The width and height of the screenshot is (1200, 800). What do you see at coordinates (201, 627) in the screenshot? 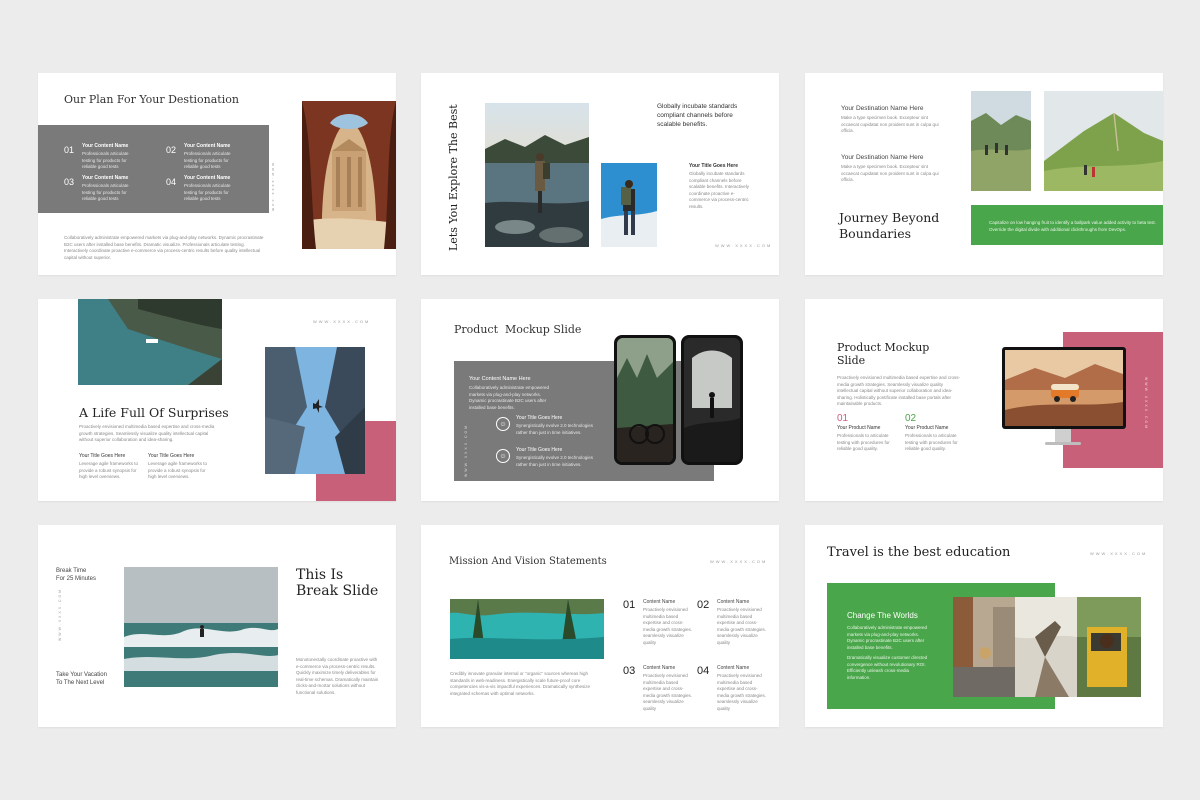
I see `surfer-wave-photo` at bounding box center [201, 627].